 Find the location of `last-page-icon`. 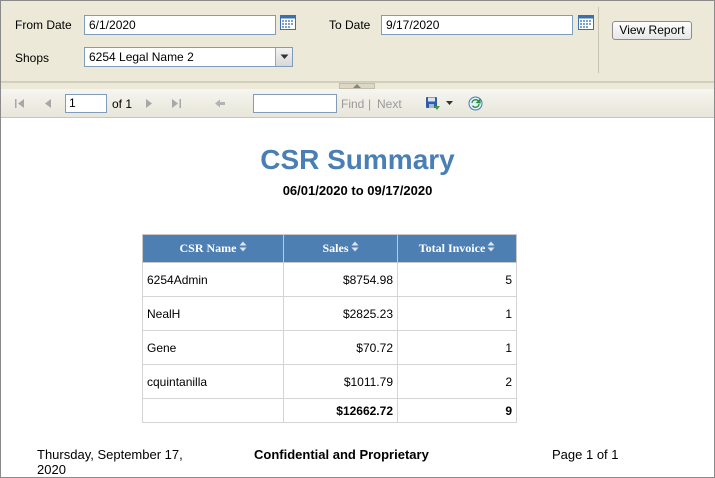

last-page-icon is located at coordinates (176, 103).